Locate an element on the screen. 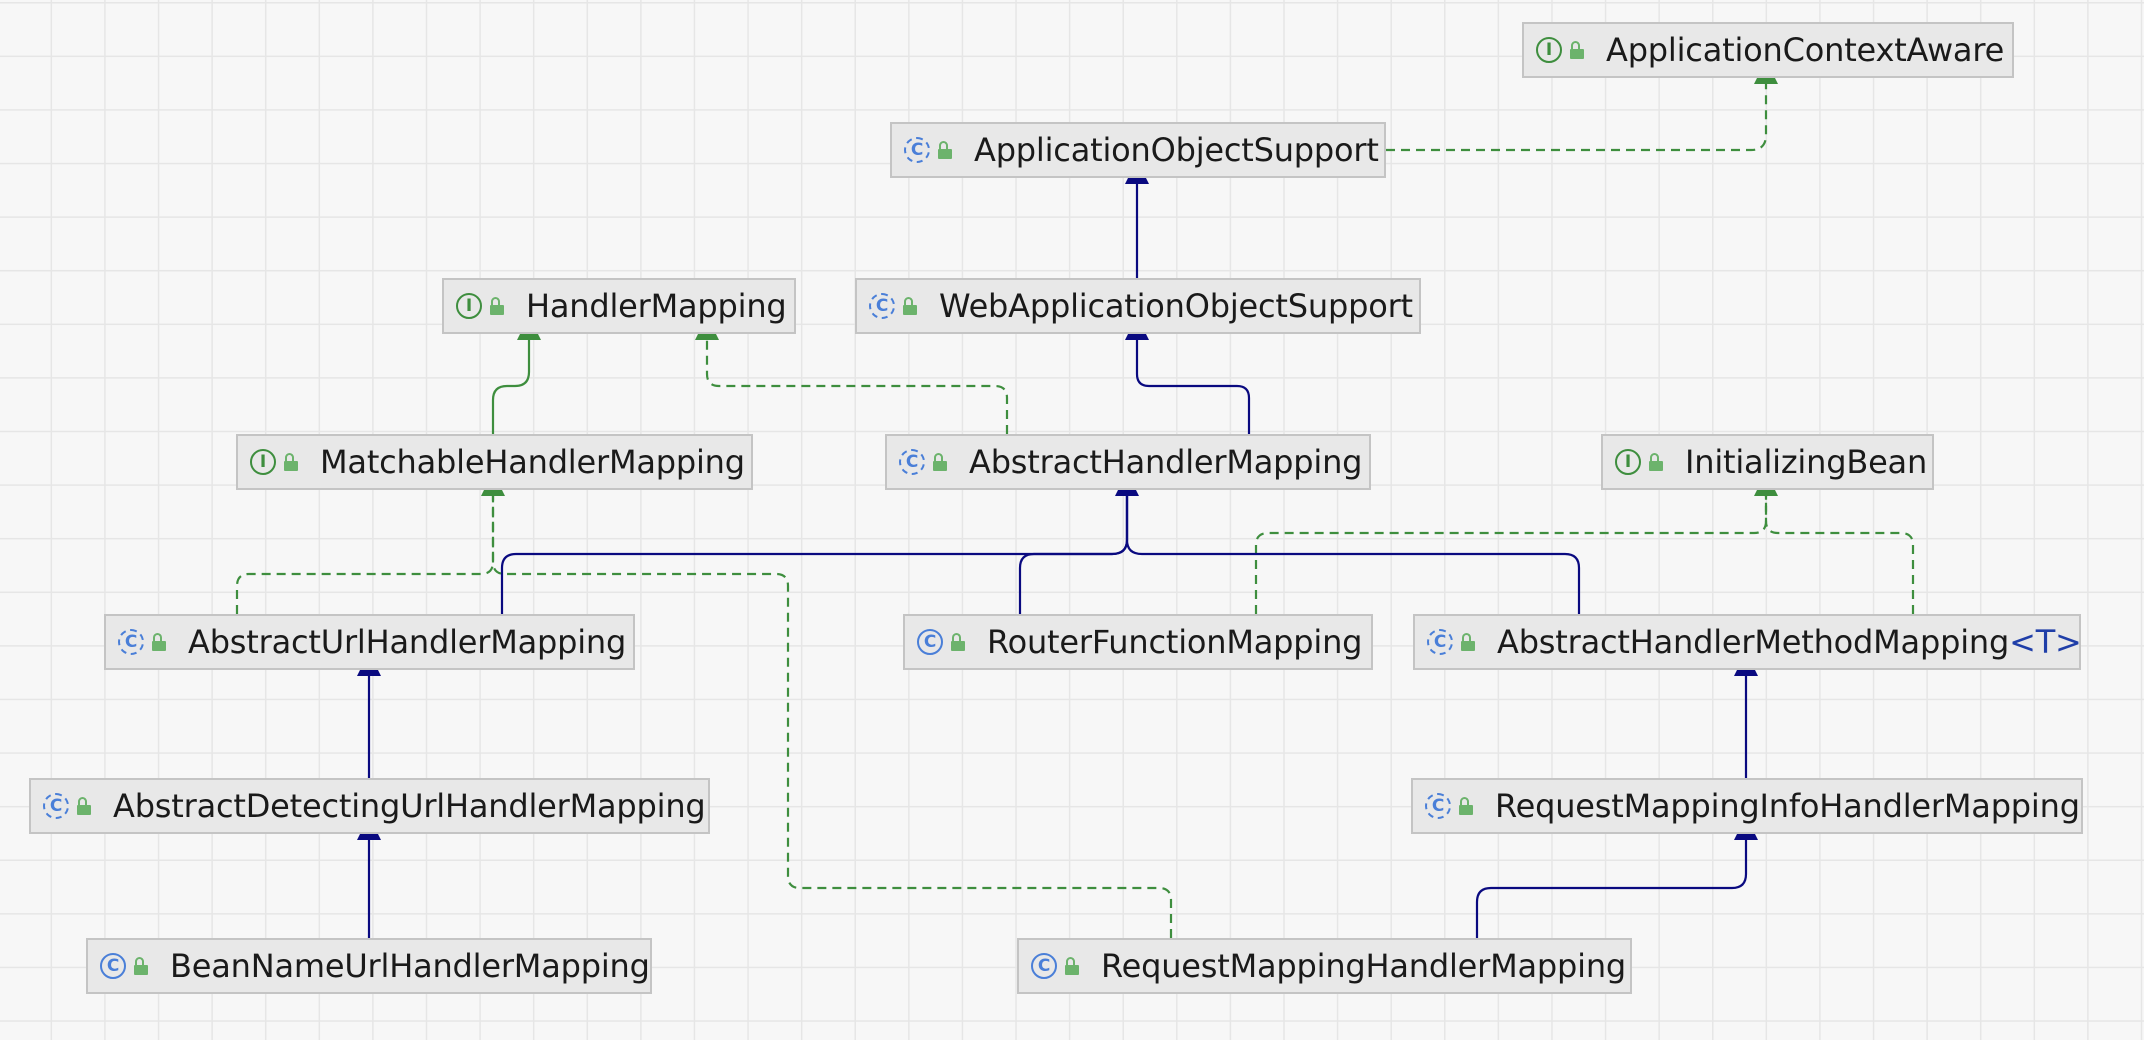 The height and width of the screenshot is (1040, 2144). node-abstract-detecting-url-handler-mapping: C AbstractDetectingUrlHandlerMapping is located at coordinates (369, 806).